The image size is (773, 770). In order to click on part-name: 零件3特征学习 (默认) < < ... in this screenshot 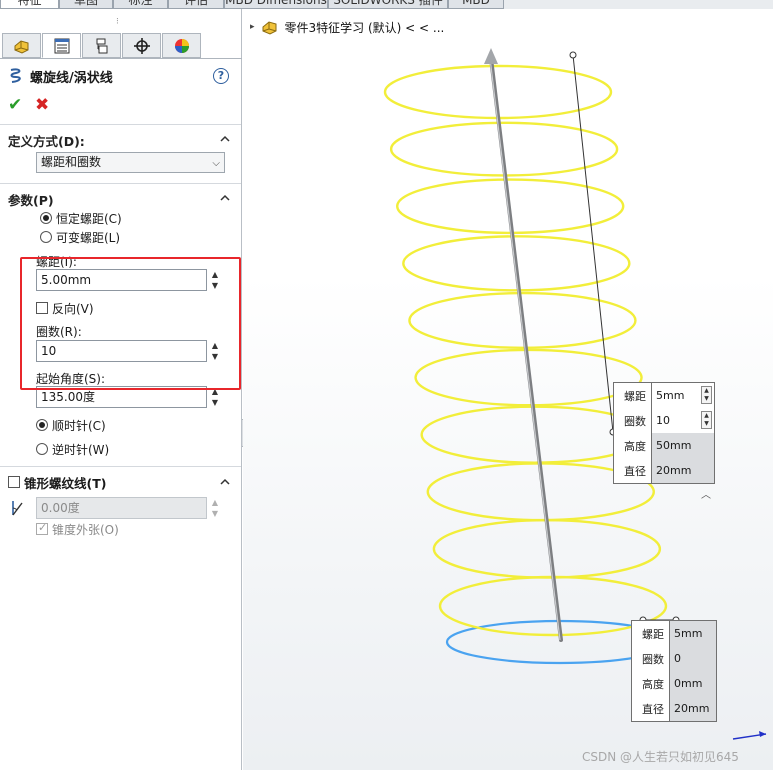, I will do `click(364, 27)`.